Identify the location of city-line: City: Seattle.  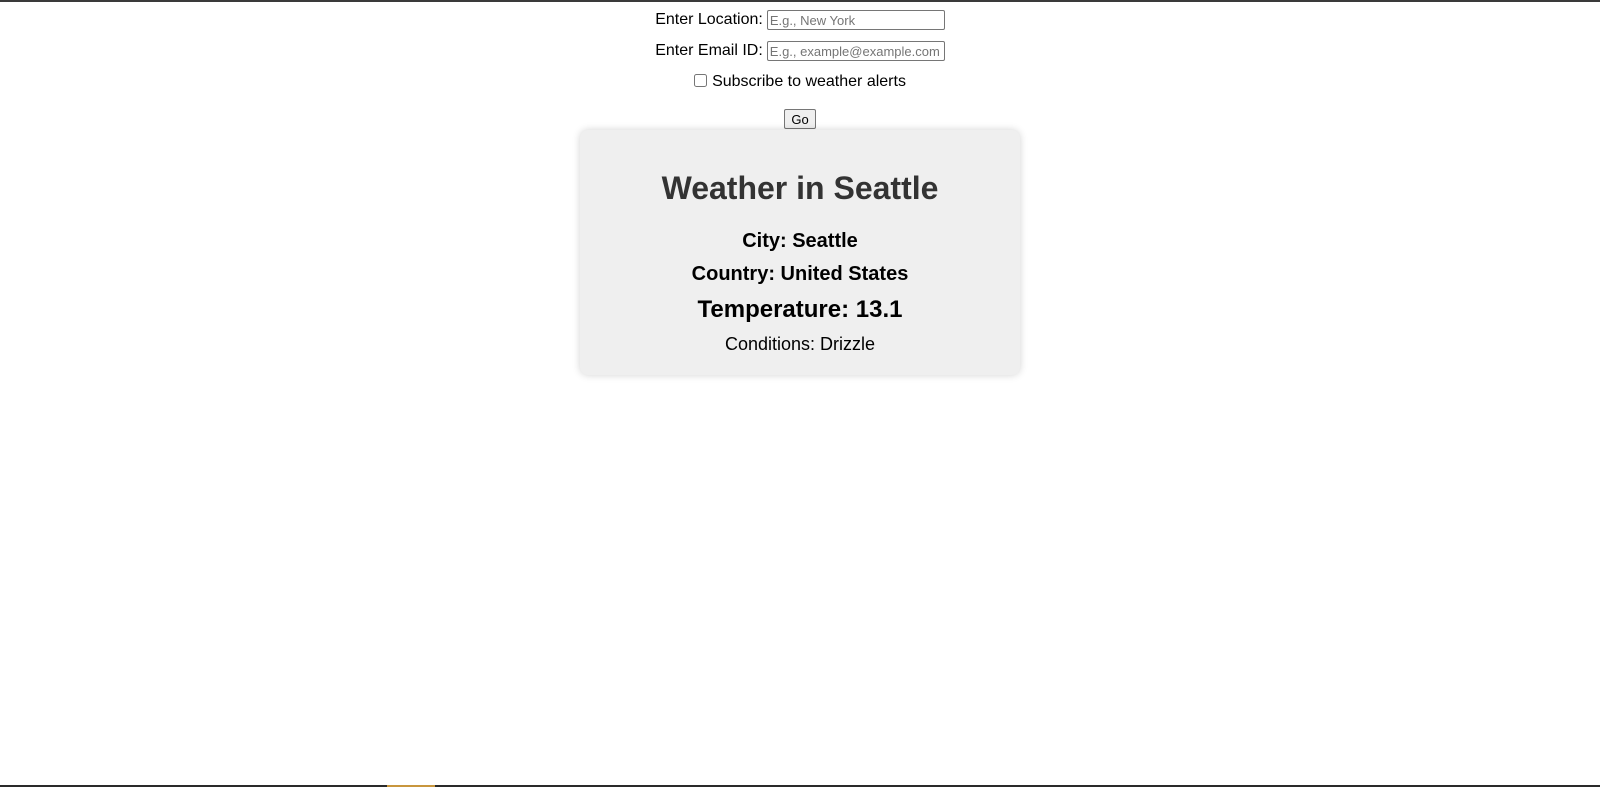
(800, 241).